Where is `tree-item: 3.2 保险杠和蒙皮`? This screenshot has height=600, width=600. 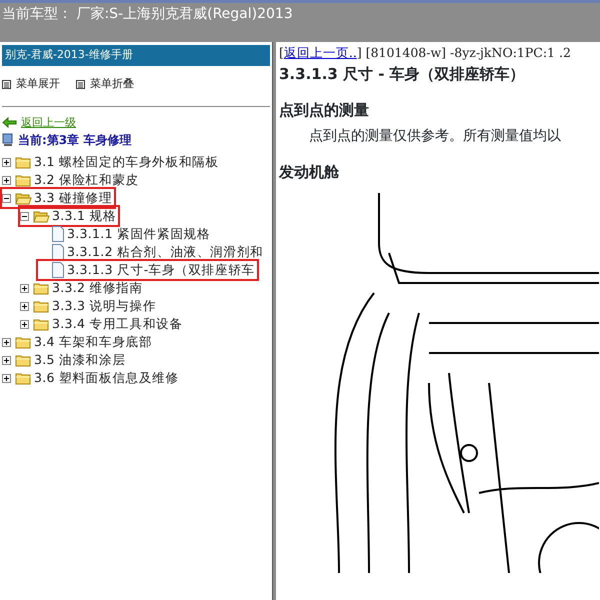 tree-item: 3.2 保险杠和蒙皮 is located at coordinates (86, 180).